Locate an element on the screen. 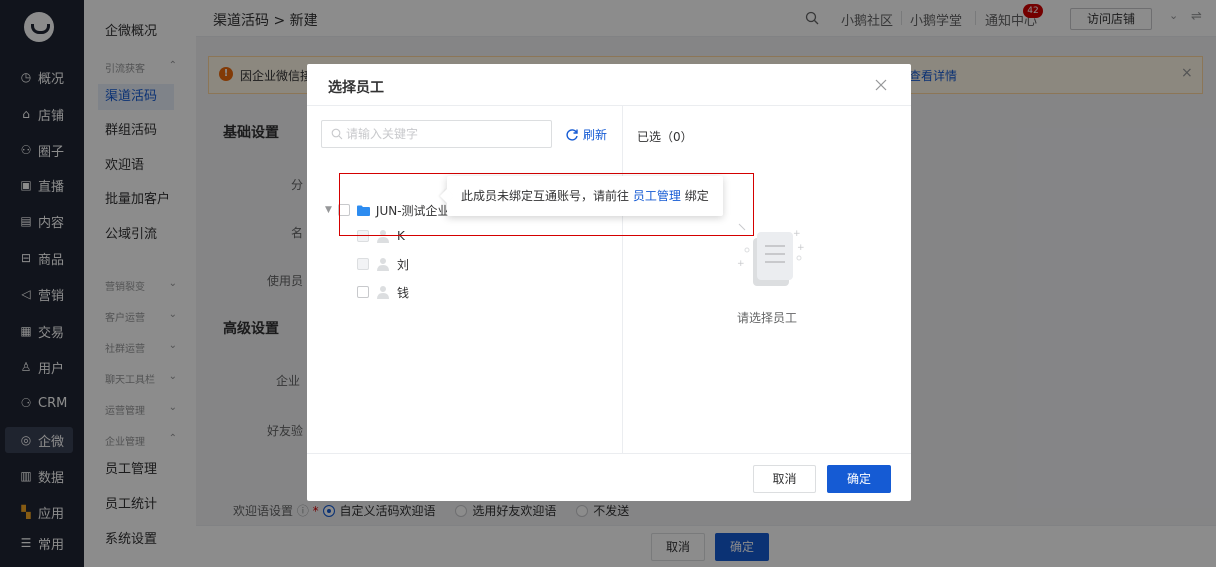 This screenshot has width=1216, height=567. close-icon is located at coordinates (881, 85).